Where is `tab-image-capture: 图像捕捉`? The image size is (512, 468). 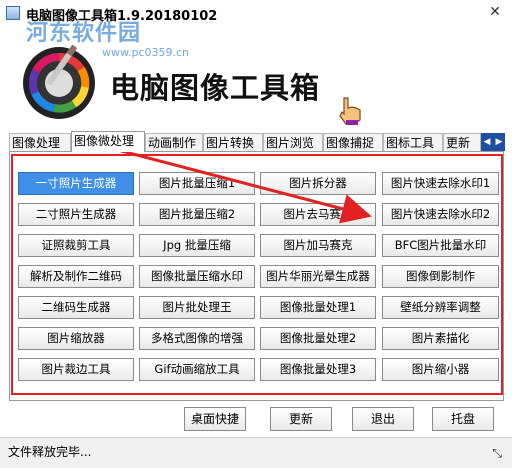 tab-image-capture: 图像捕捉 is located at coordinates (353, 142).